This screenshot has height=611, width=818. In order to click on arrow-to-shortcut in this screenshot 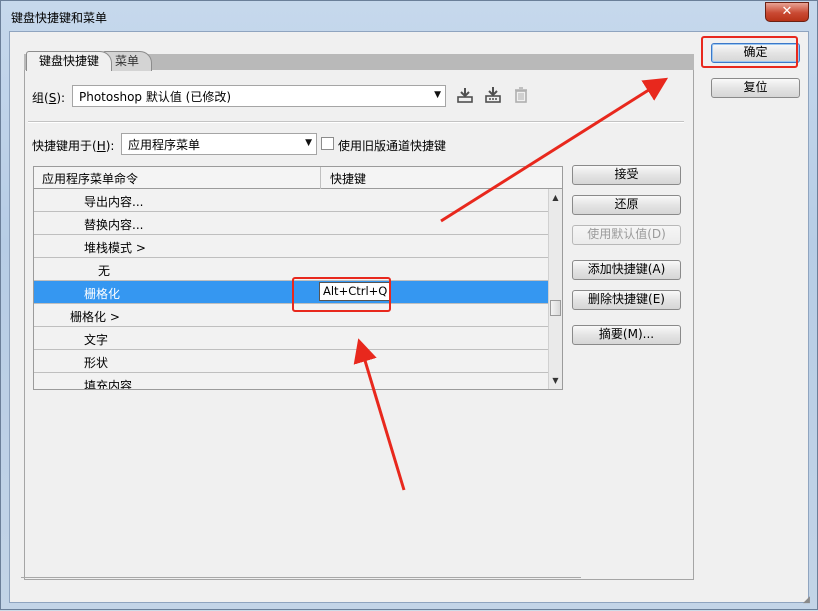, I will do `click(379, 414)`.